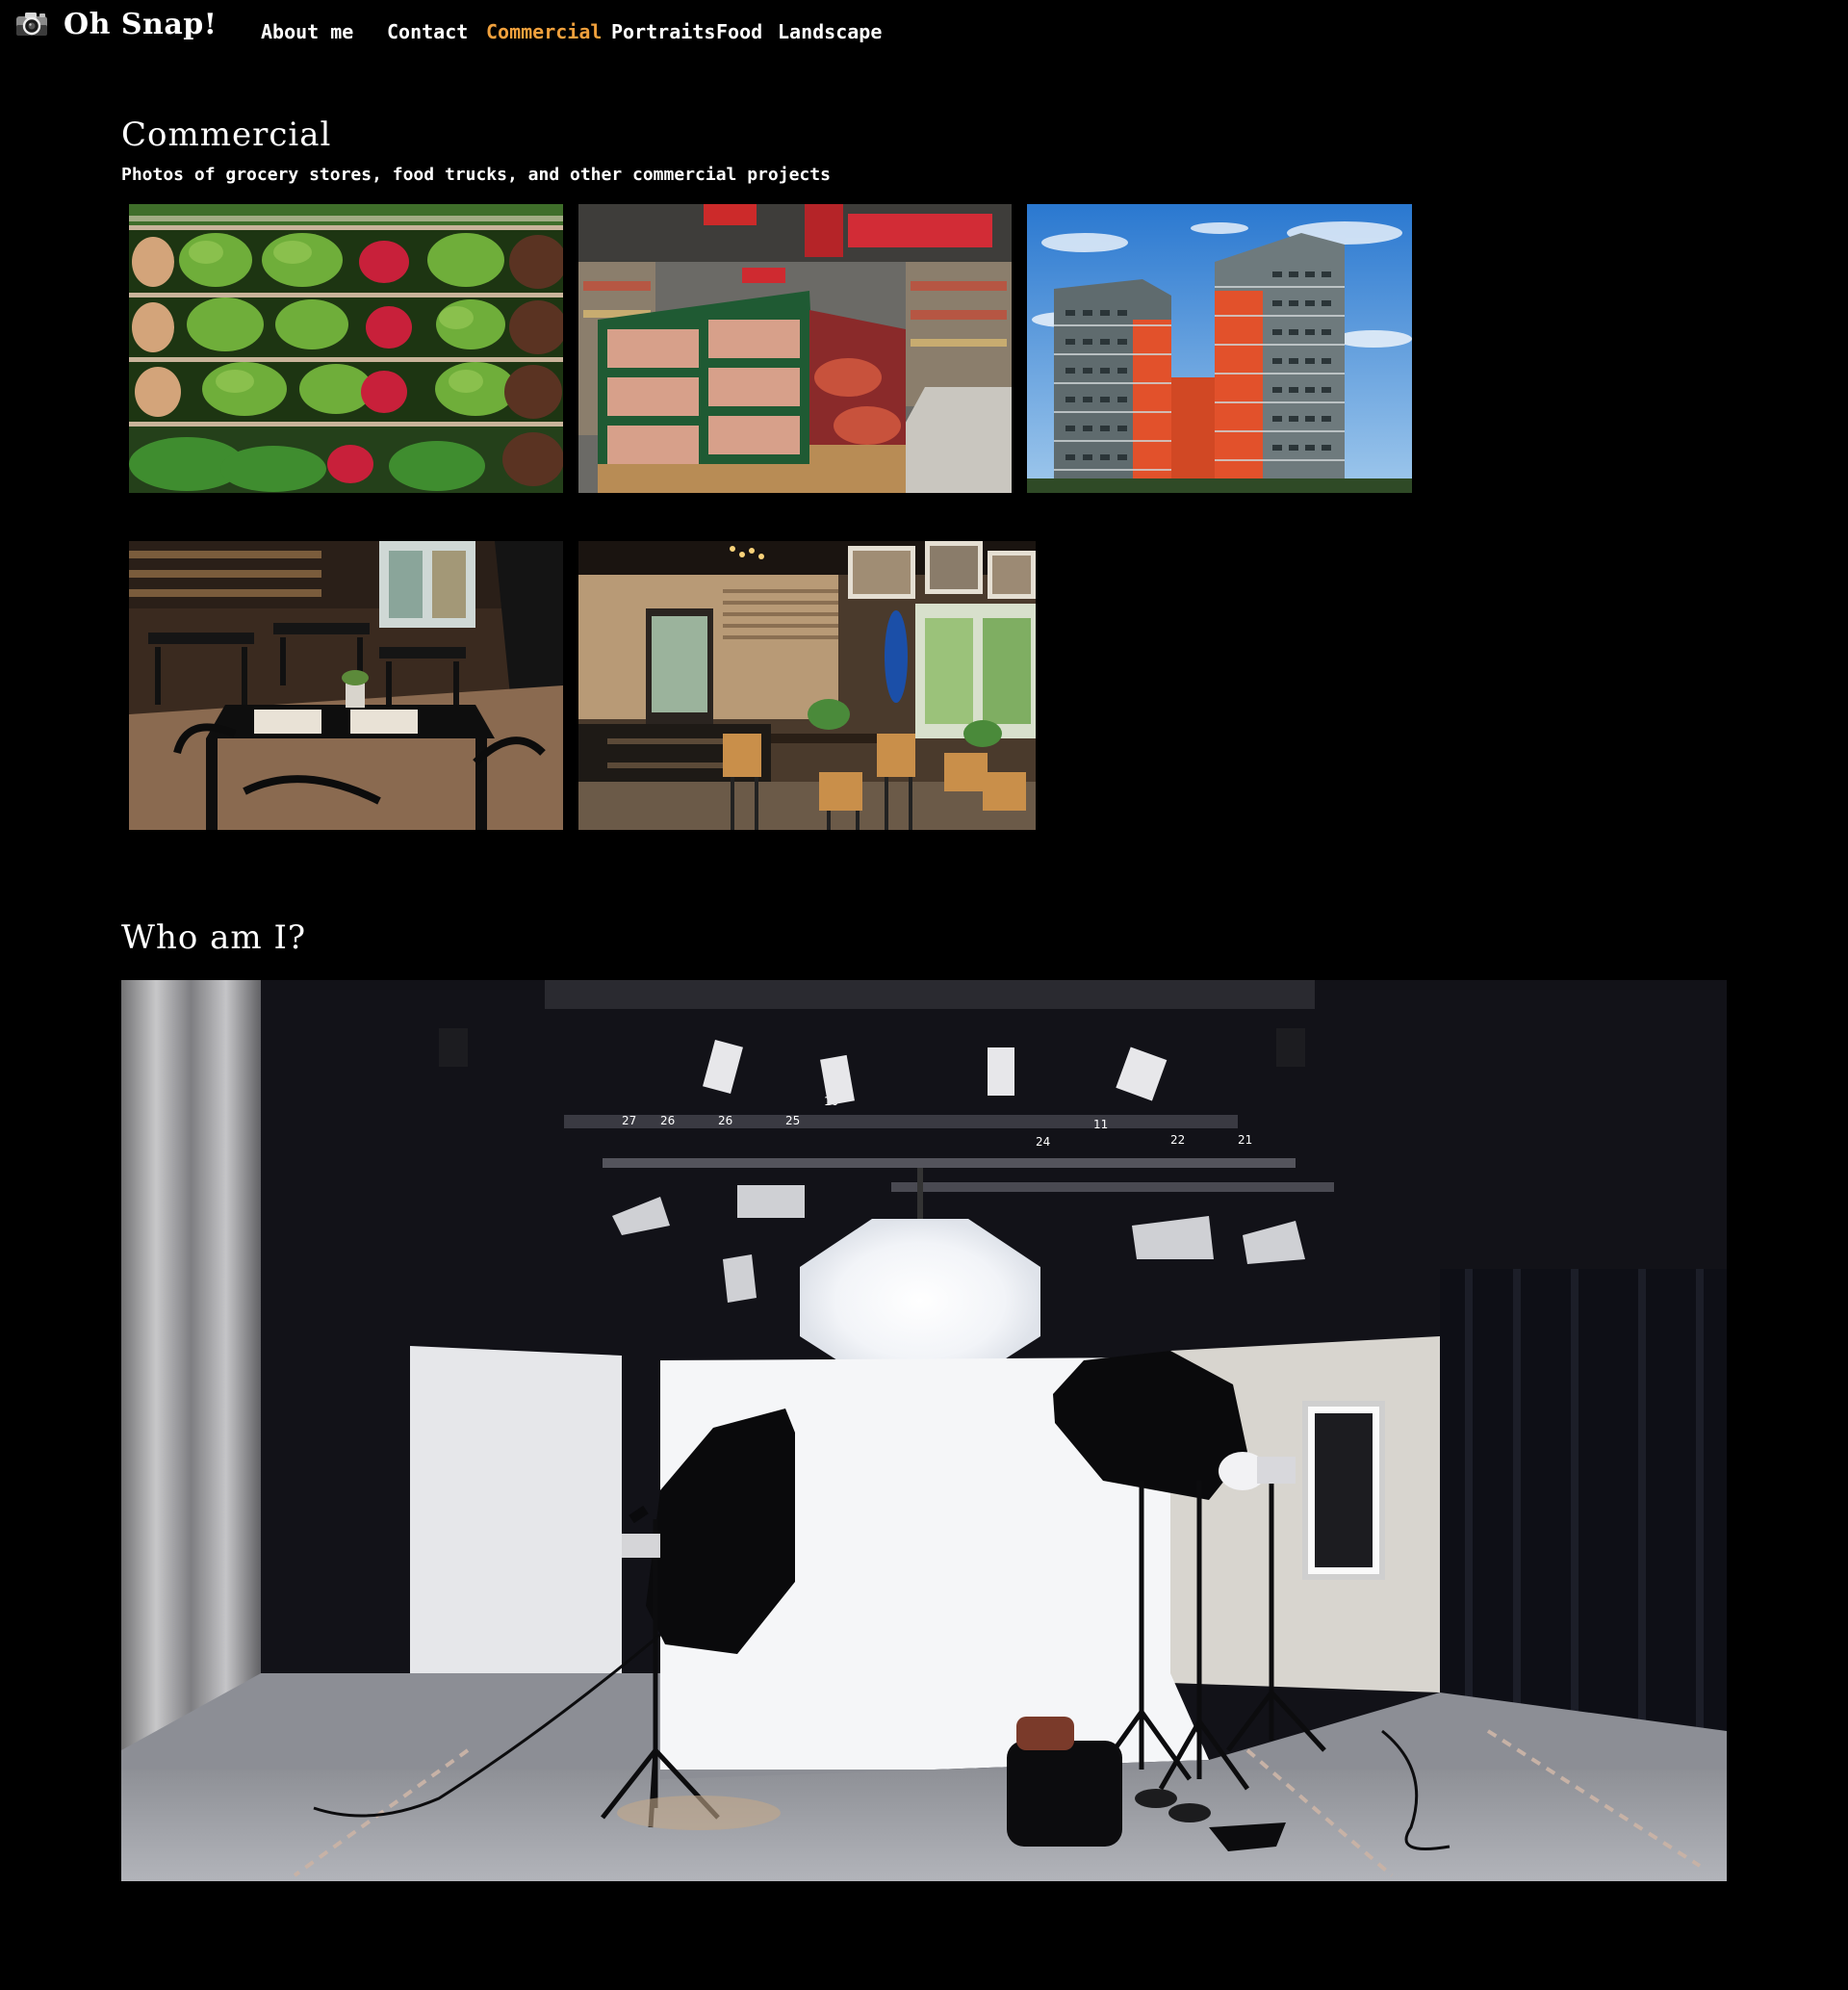 Image resolution: width=1848 pixels, height=1990 pixels. Describe the element at coordinates (1043, 1142) in the screenshot. I see `svg-text: 24` at that location.